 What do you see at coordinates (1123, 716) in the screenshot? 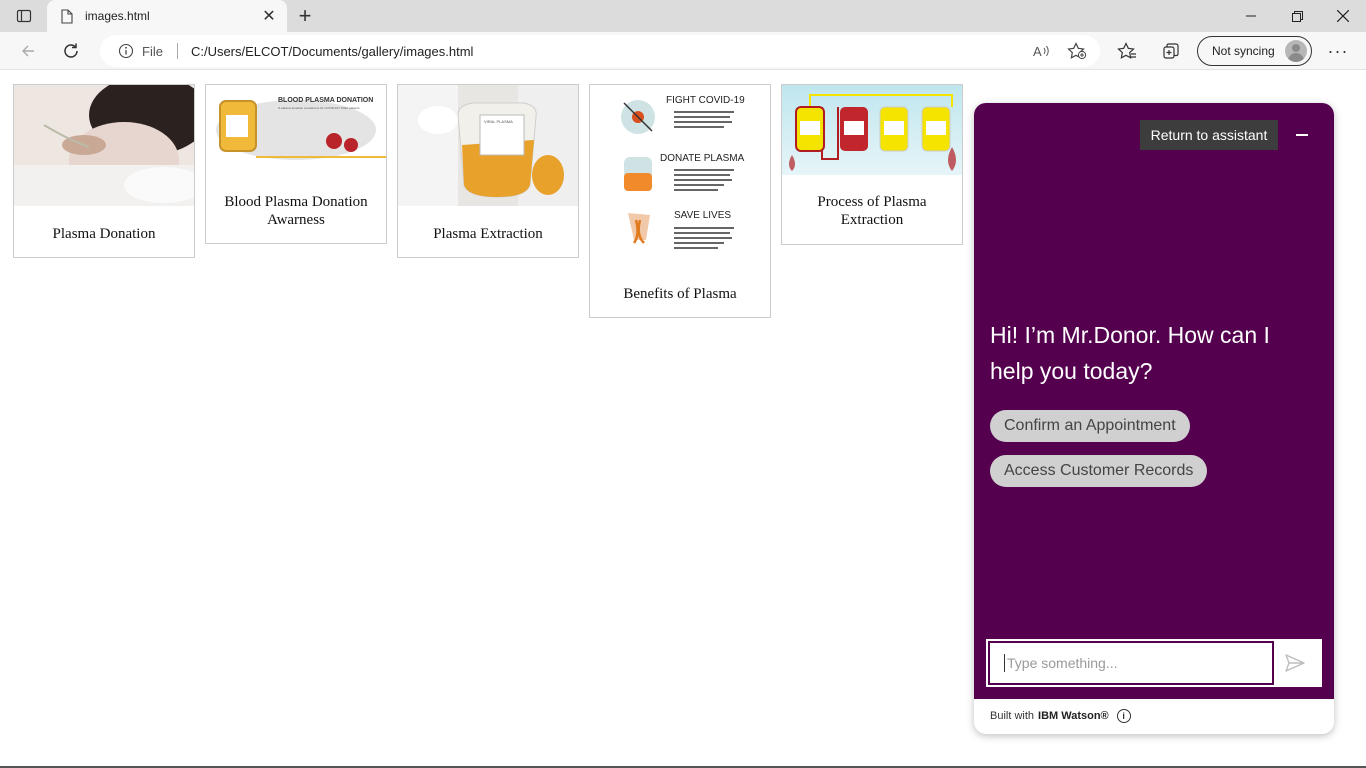
I see `info-icon: i` at bounding box center [1123, 716].